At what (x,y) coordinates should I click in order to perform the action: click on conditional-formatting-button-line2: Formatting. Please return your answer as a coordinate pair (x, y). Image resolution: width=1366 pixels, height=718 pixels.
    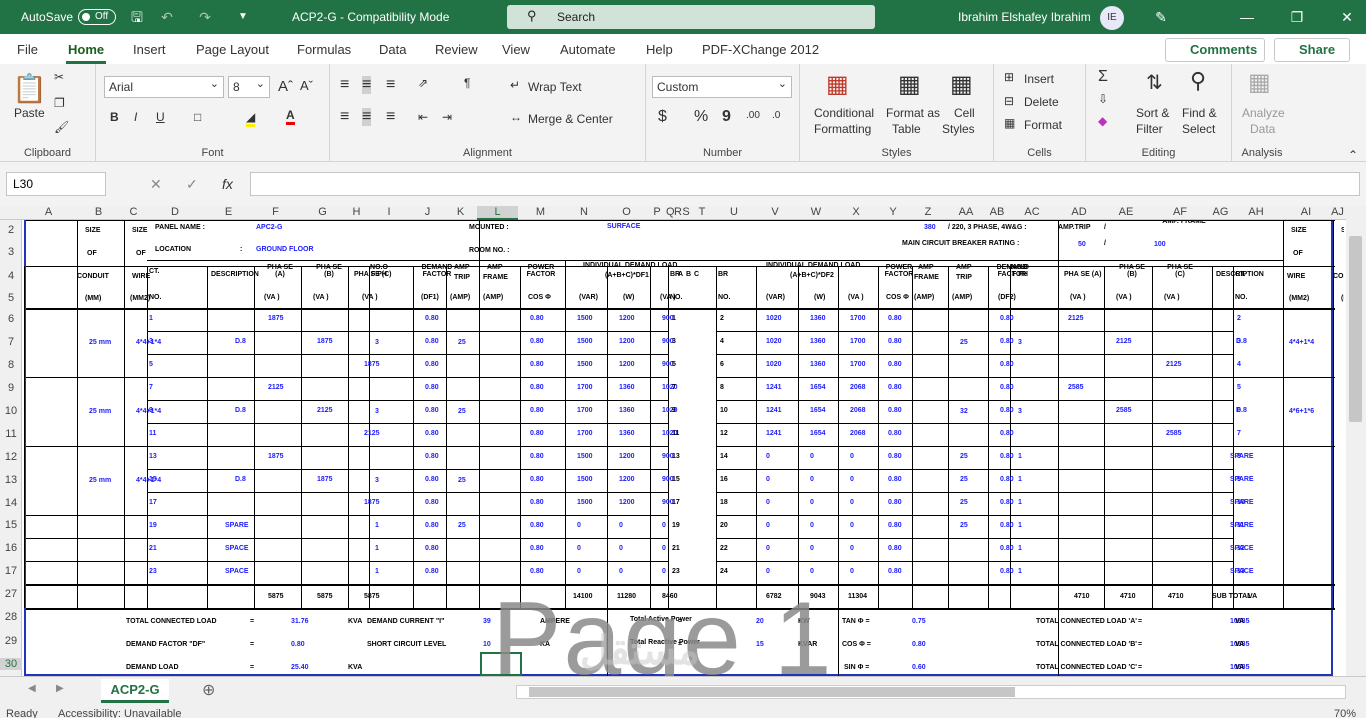
    Looking at the image, I should click on (842, 129).